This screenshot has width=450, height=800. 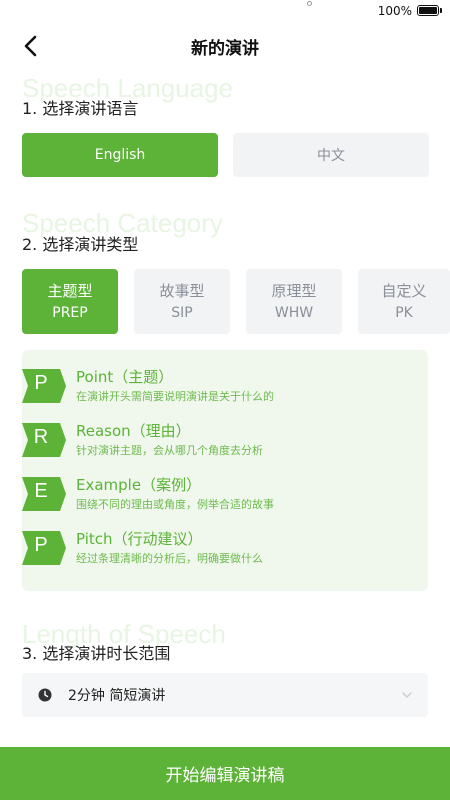 What do you see at coordinates (225, 494) in the screenshot?
I see `prep-step-example: E Example（案例） 围绕不同的理由或角度，例举合适的故事` at bounding box center [225, 494].